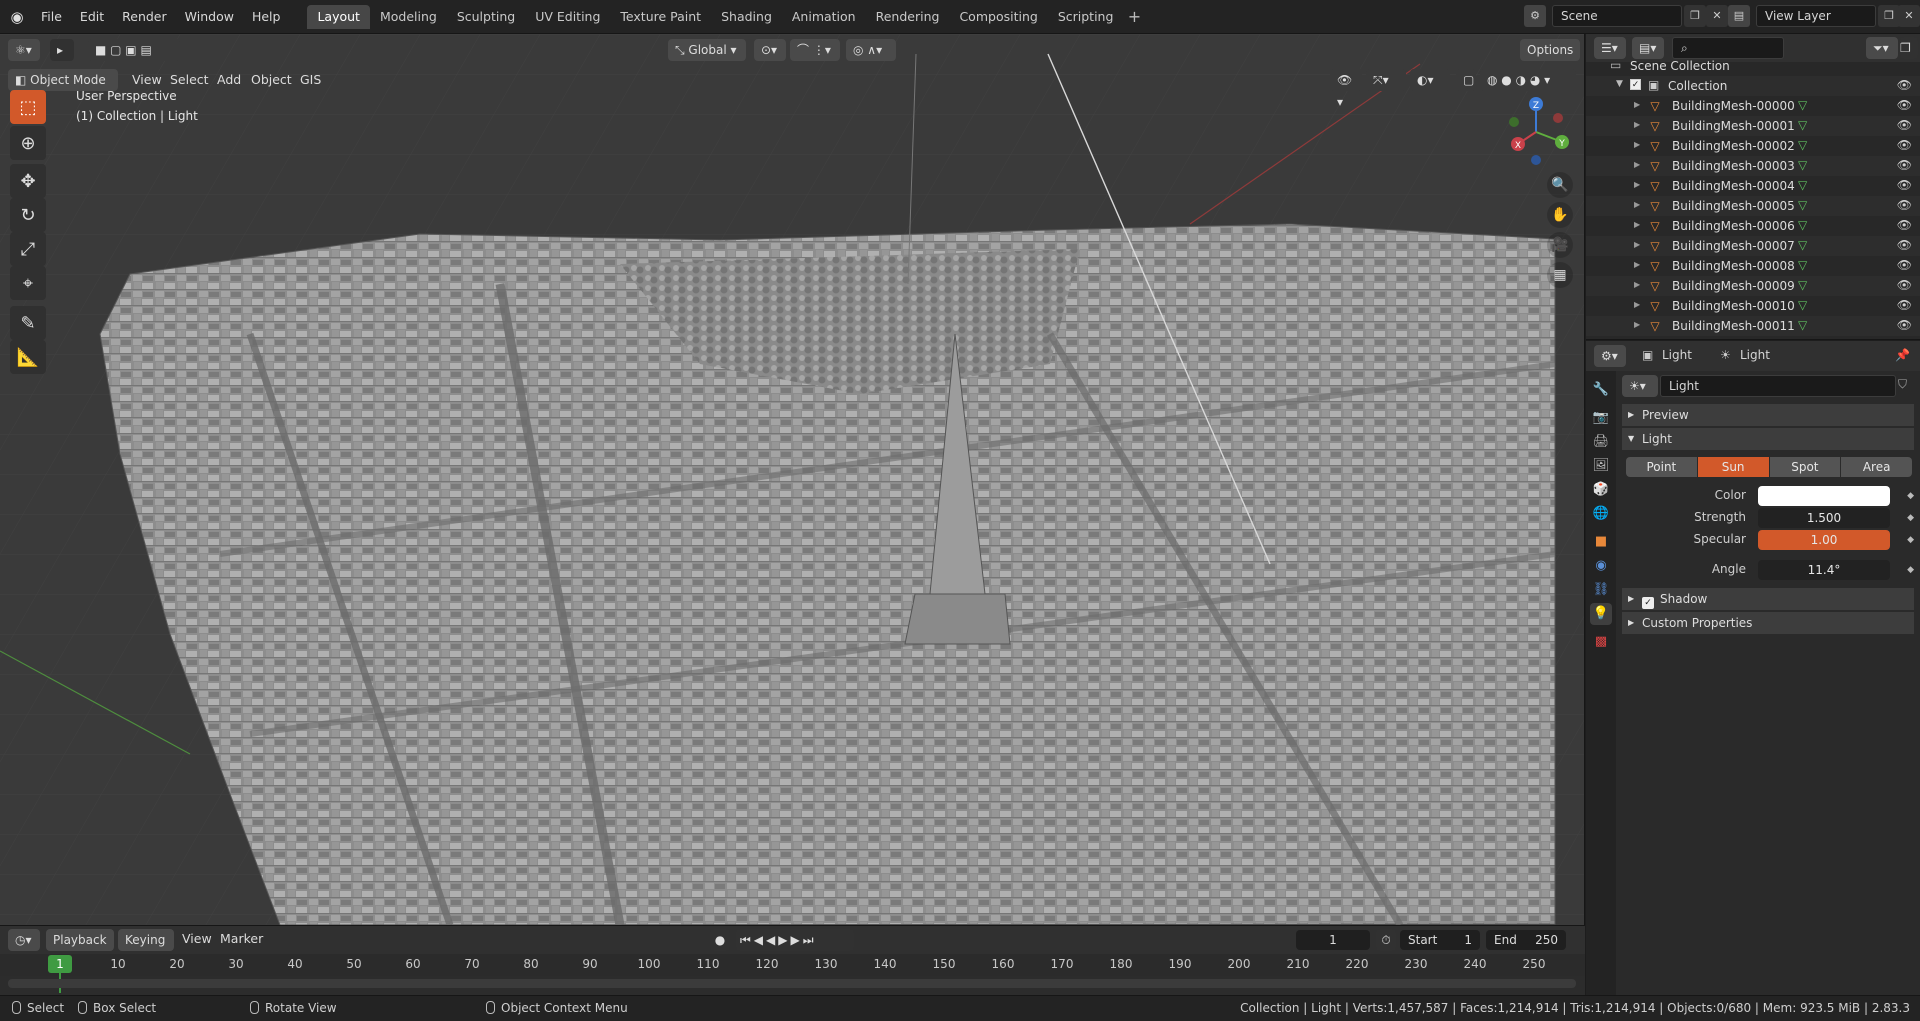 This screenshot has height=1021, width=1920. Describe the element at coordinates (1768, 599) in the screenshot. I see `shadow-panel-header: ▶ ✓ Shadow` at that location.